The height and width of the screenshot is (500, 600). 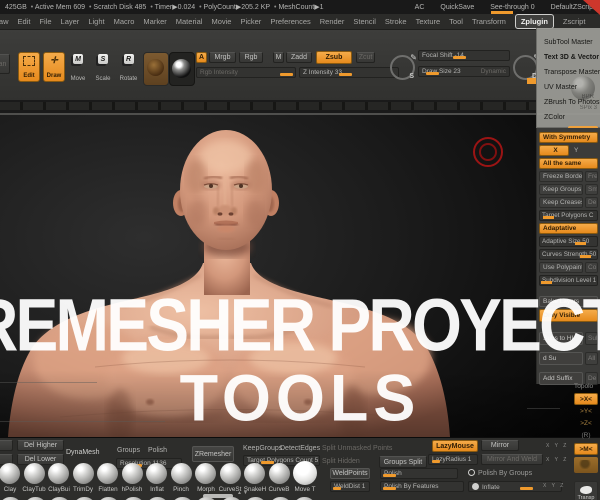 What do you see at coordinates (336, 488) in the screenshot?
I see `welddist-handle` at bounding box center [336, 488].